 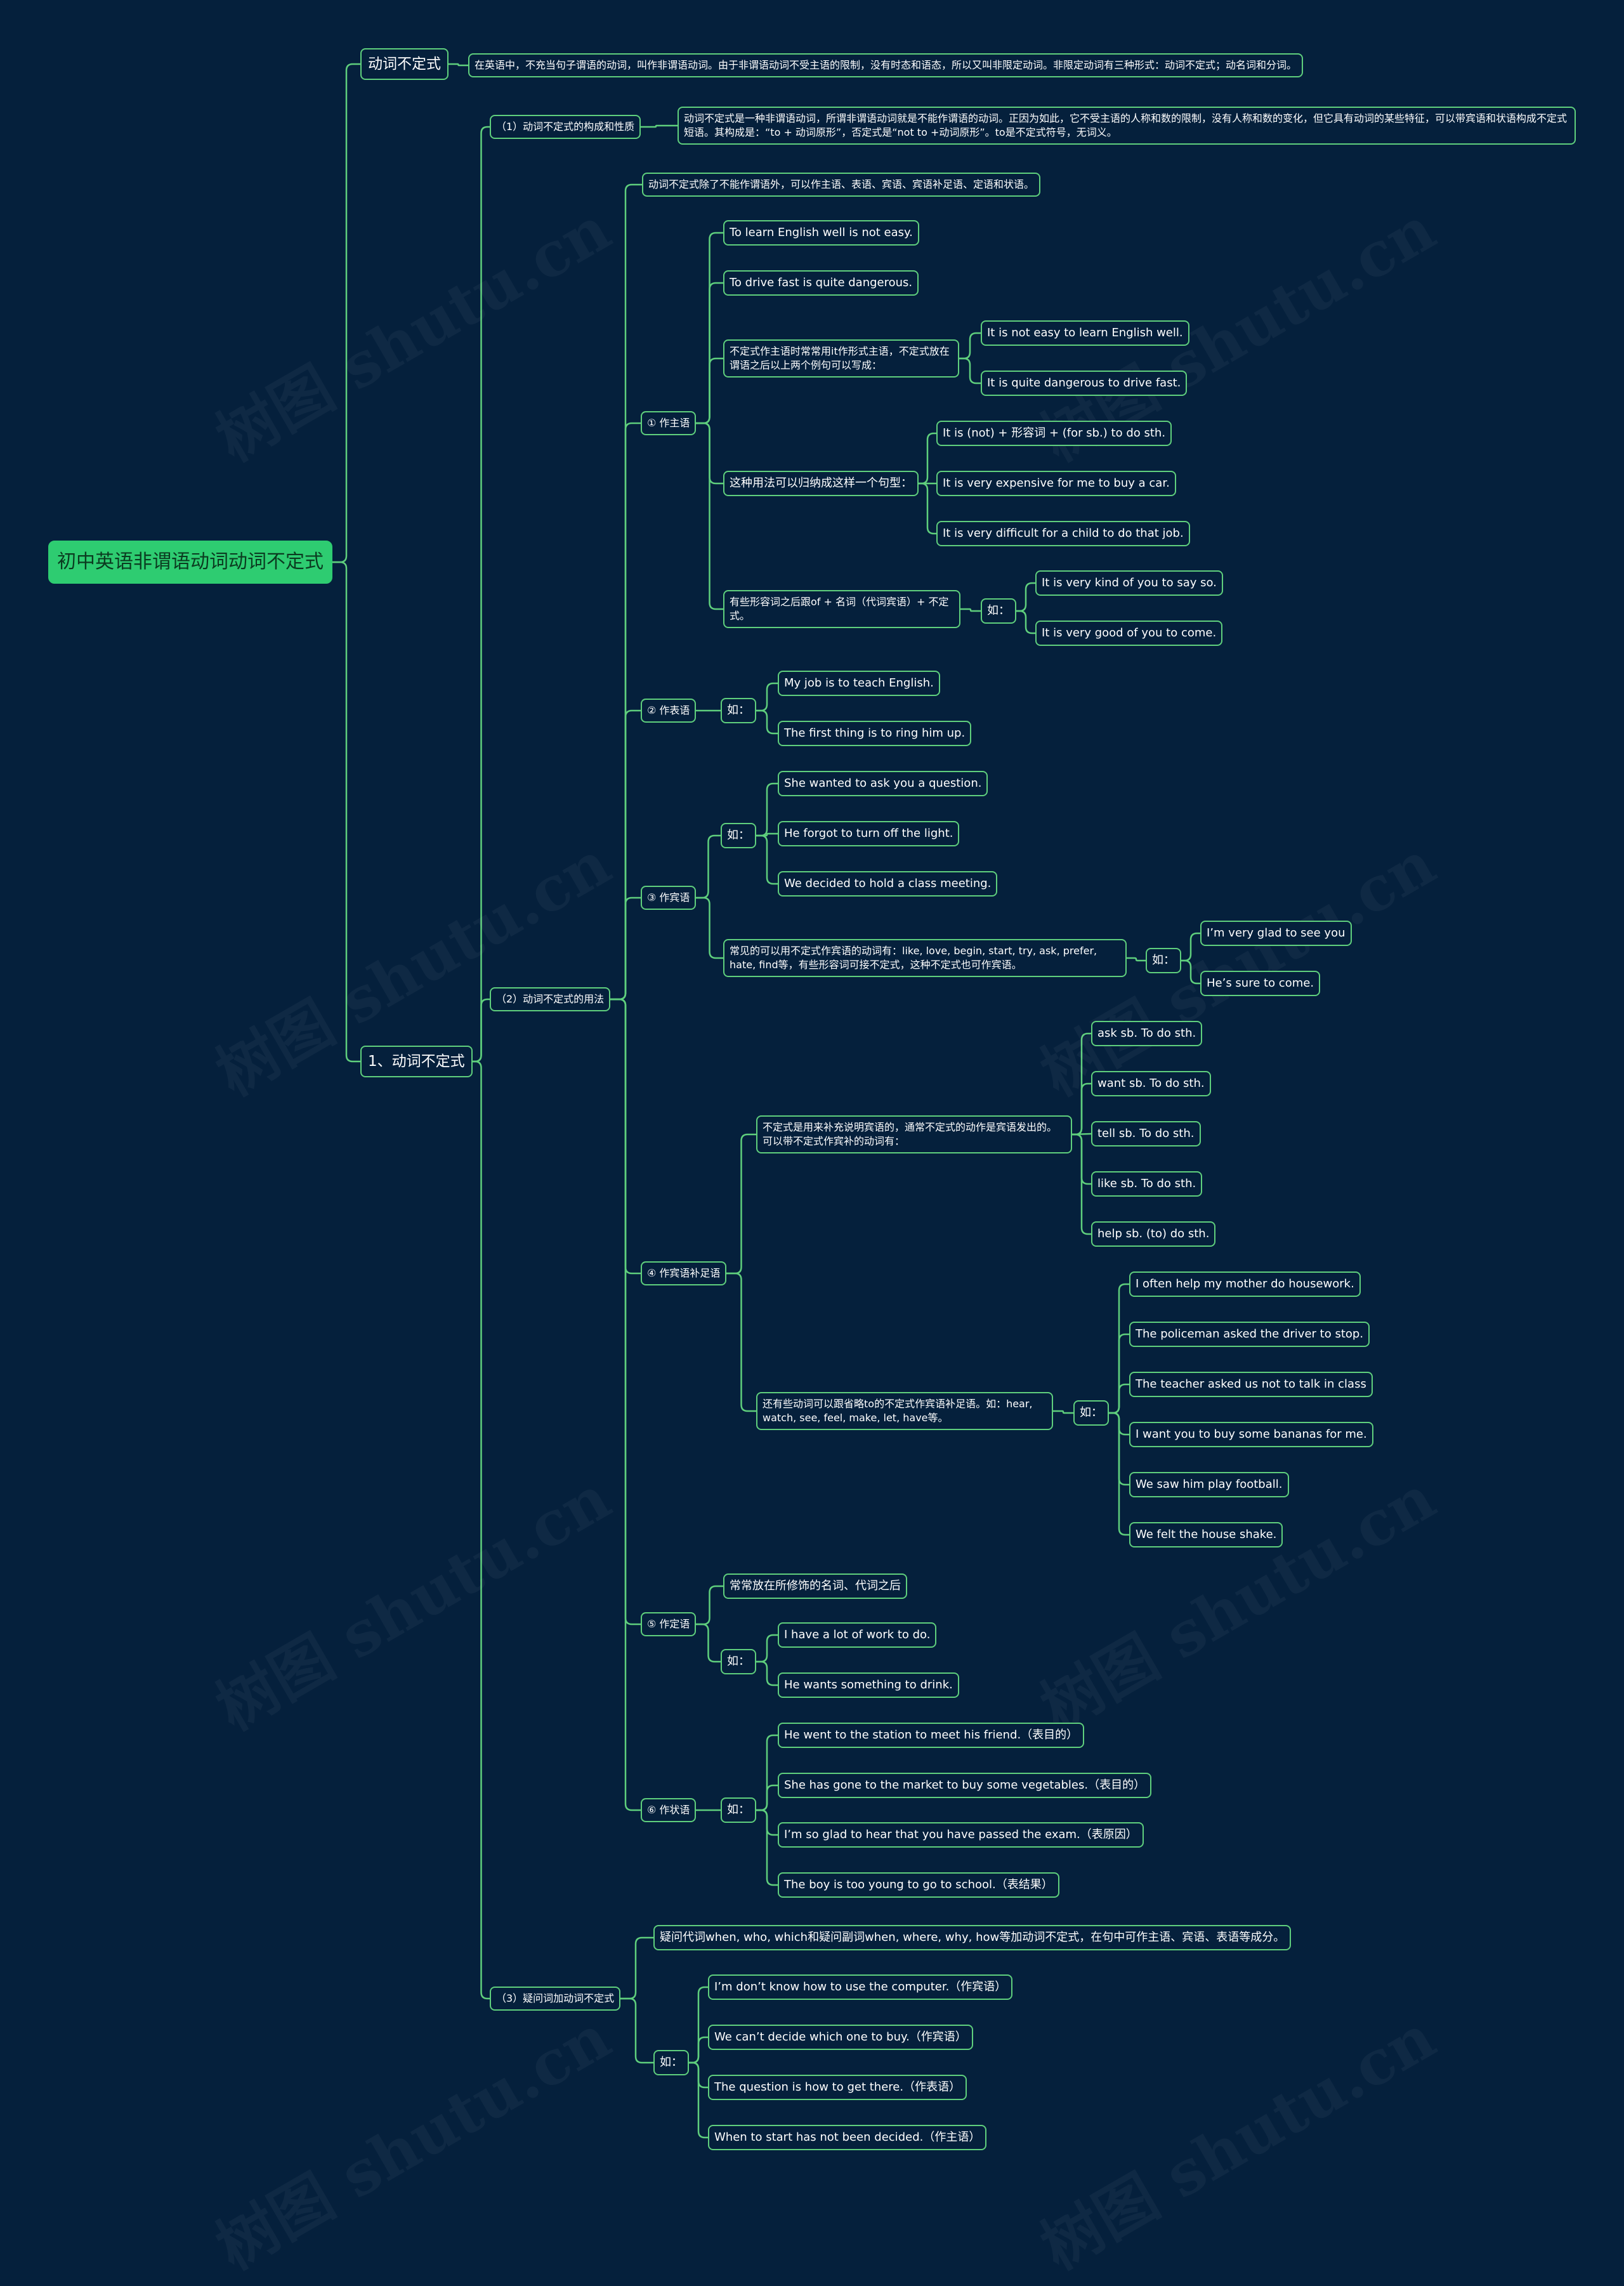 What do you see at coordinates (1245, 1284) in the screenshot?
I see `example: I often help my mother do housework.` at bounding box center [1245, 1284].